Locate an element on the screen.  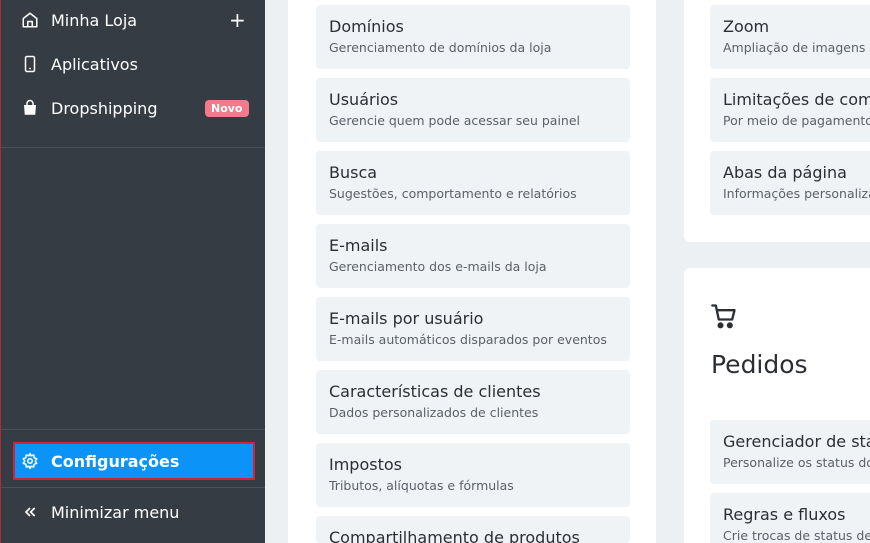
add-icon: + is located at coordinates (237, 20).